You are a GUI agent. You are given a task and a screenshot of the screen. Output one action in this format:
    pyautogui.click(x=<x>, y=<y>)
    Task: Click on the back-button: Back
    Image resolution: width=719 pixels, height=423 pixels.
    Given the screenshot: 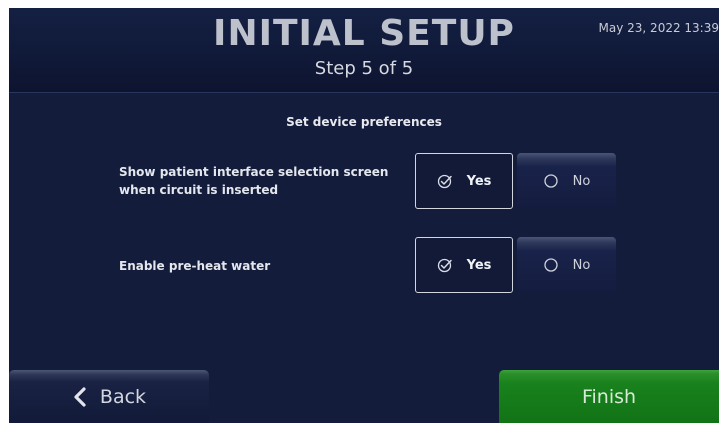 What is the action you would take?
    pyautogui.click(x=109, y=396)
    